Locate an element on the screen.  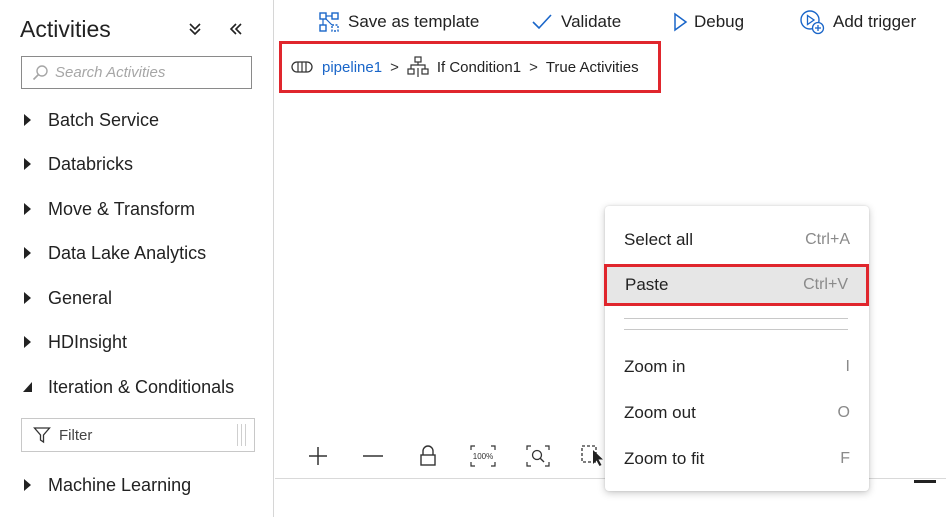
breadcrumb-true-activities: True Activities is located at coordinates (592, 67).